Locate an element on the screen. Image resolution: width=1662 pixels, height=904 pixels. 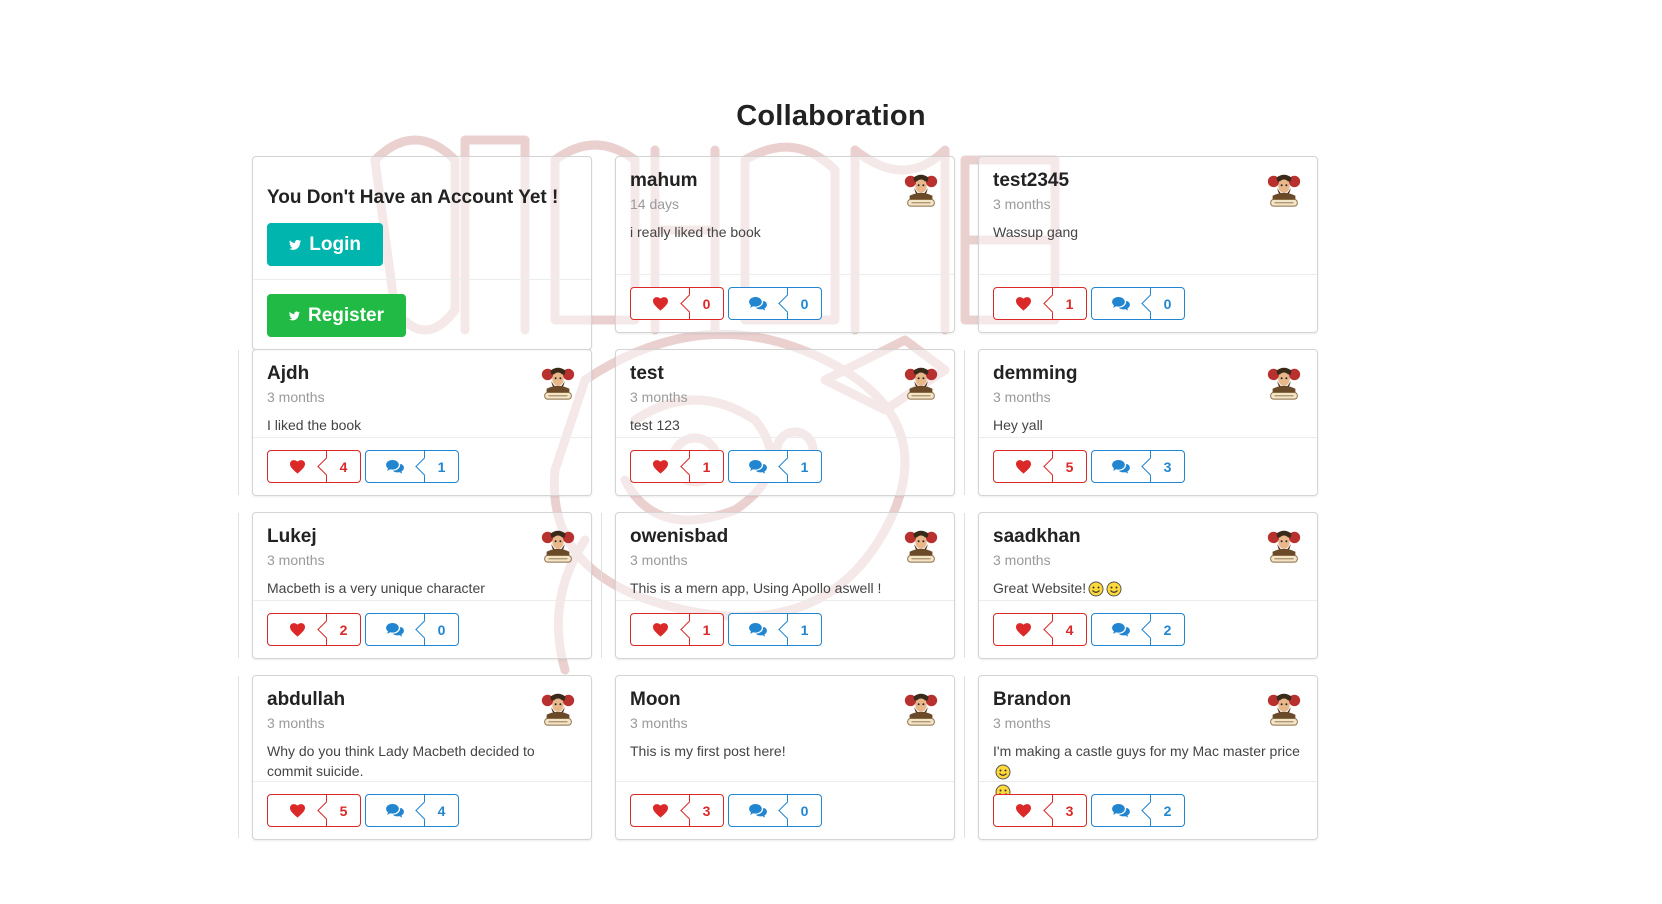
comment-button: 4 is located at coordinates (412, 810).